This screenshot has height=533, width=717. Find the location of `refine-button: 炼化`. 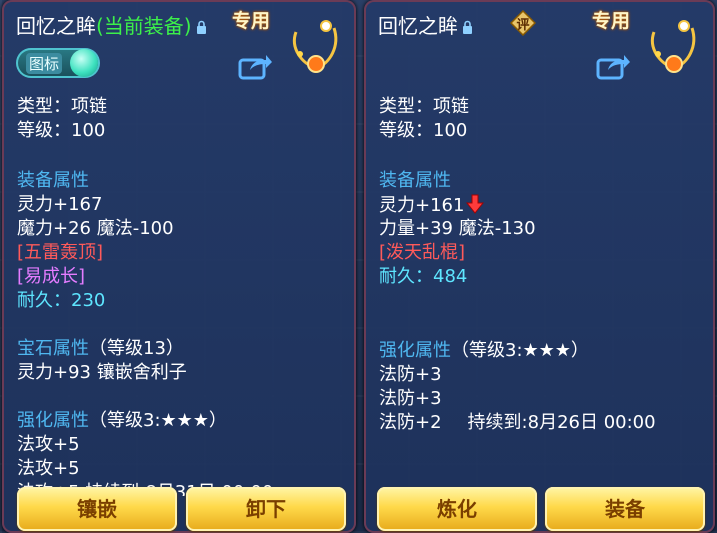

refine-button: 炼化 is located at coordinates (457, 509).